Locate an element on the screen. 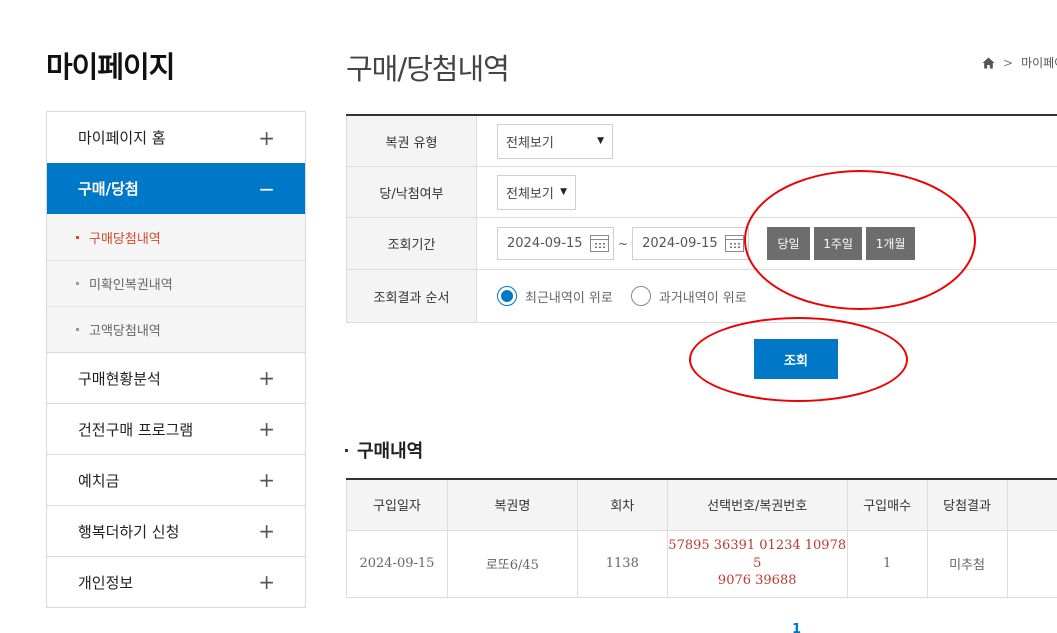 This screenshot has height=633, width=1057. search-row-order: 조회결과 순서 최근내역이 위로 과거내역이 위로 is located at coordinates (701, 296).